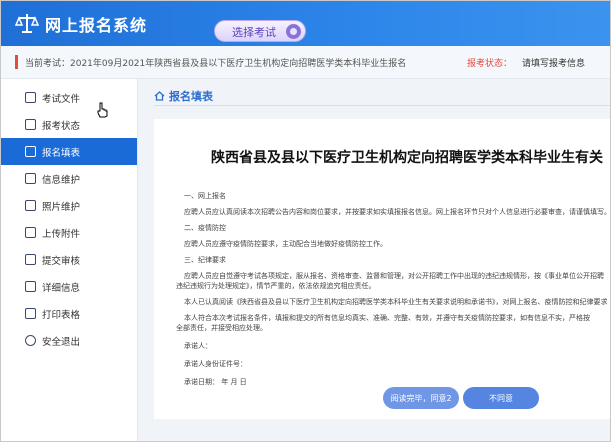 The image size is (611, 442). Describe the element at coordinates (215, 364) in the screenshot. I see `id-number-label: 承诺人身份证件号：` at that location.